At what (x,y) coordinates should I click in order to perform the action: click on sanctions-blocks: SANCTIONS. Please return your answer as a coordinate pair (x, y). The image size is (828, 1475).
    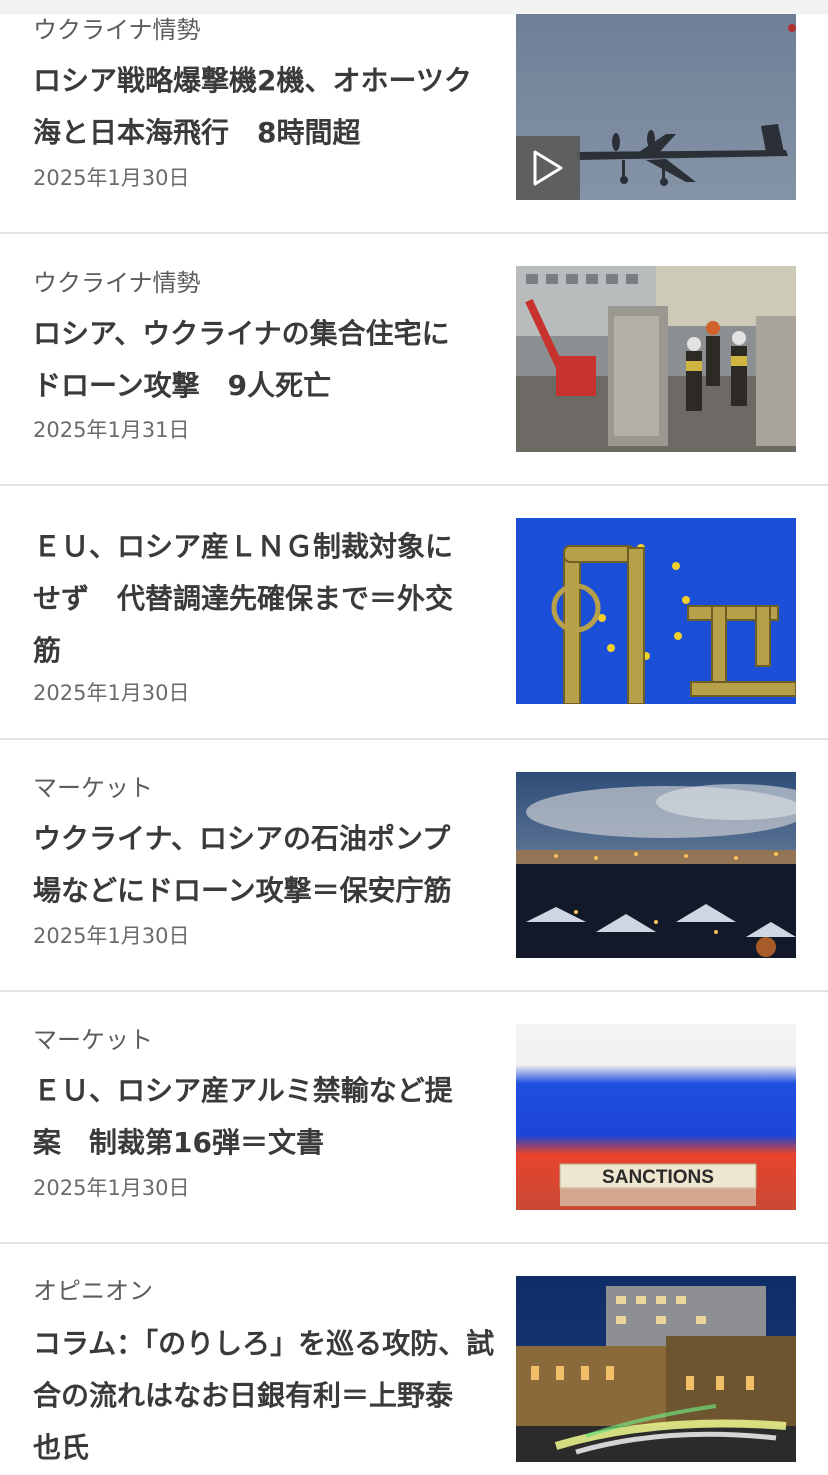
    Looking at the image, I should click on (658, 1184).